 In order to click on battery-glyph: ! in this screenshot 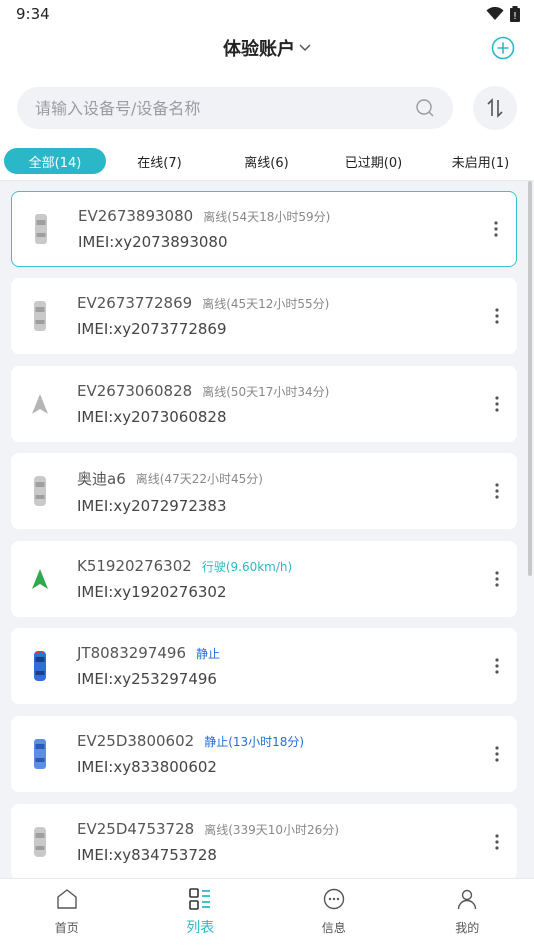, I will do `click(515, 16)`.